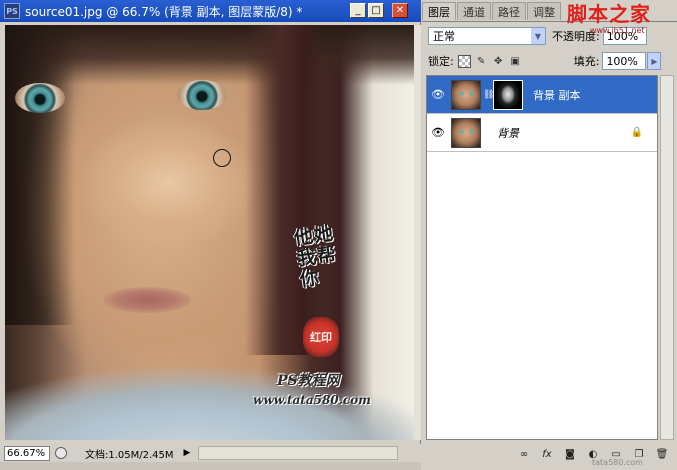  What do you see at coordinates (515, 61) in the screenshot?
I see `lock-all-icon: ▣` at bounding box center [515, 61].